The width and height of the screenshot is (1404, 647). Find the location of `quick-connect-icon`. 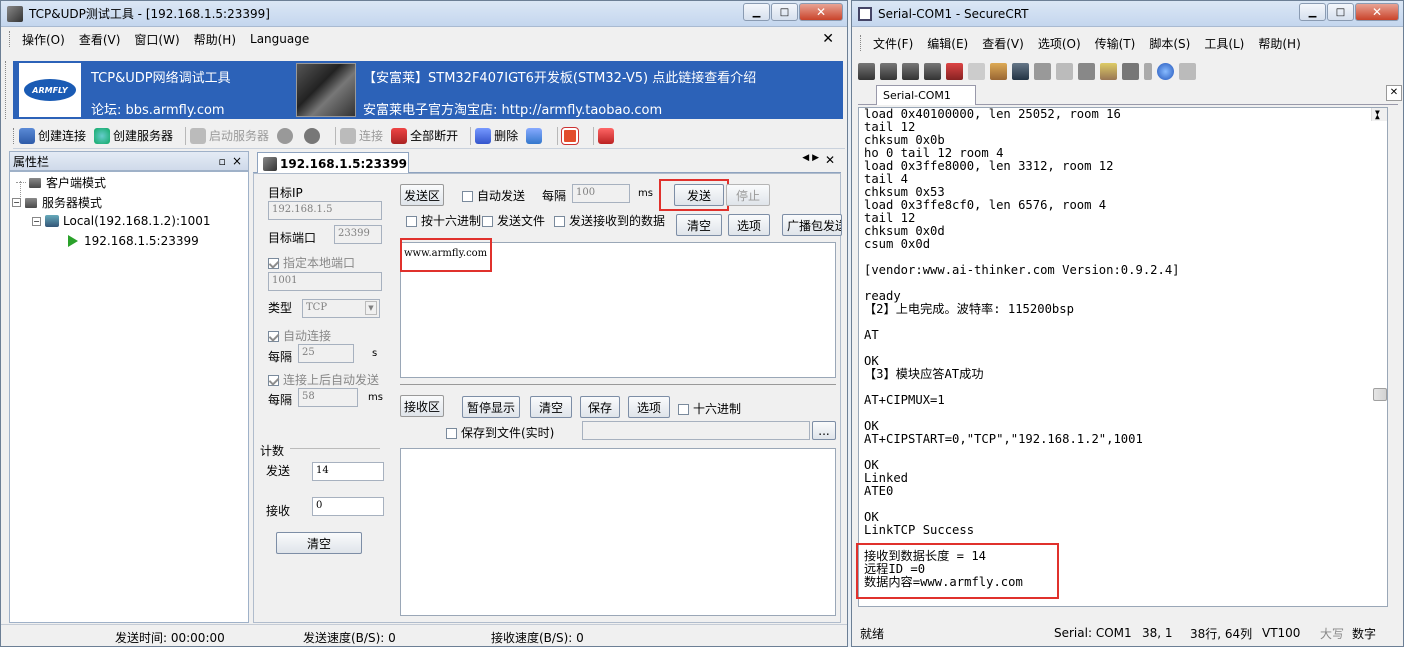

quick-connect-icon is located at coordinates (888, 71).